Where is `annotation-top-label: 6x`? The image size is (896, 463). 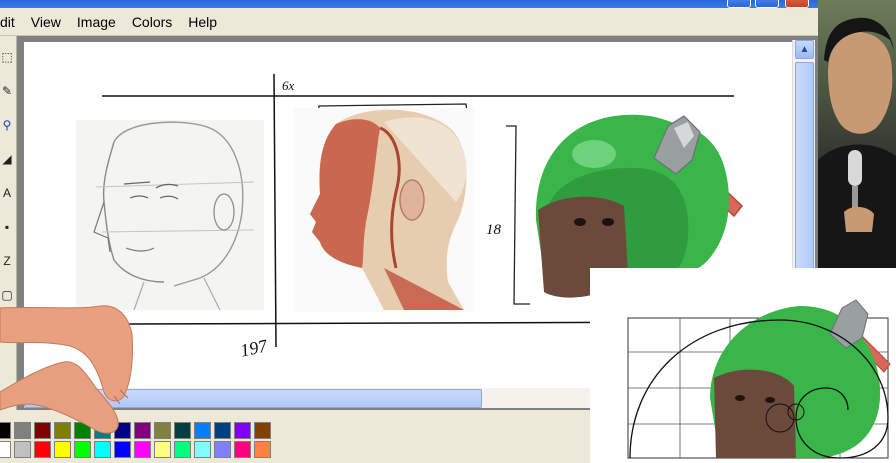 annotation-top-label: 6x is located at coordinates (288, 85).